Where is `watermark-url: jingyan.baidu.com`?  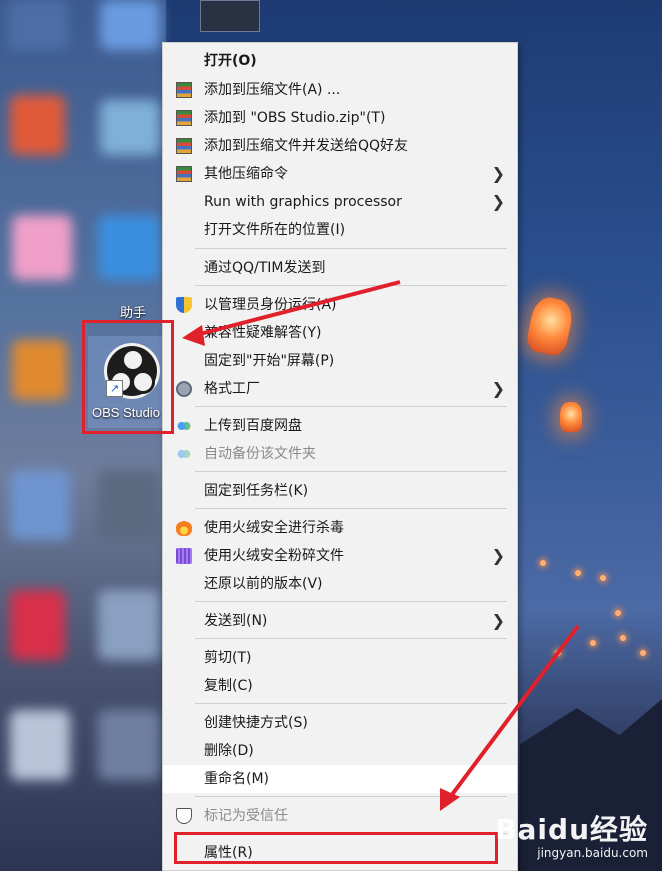
watermark-url: jingyan.baidu.com is located at coordinates (592, 853).